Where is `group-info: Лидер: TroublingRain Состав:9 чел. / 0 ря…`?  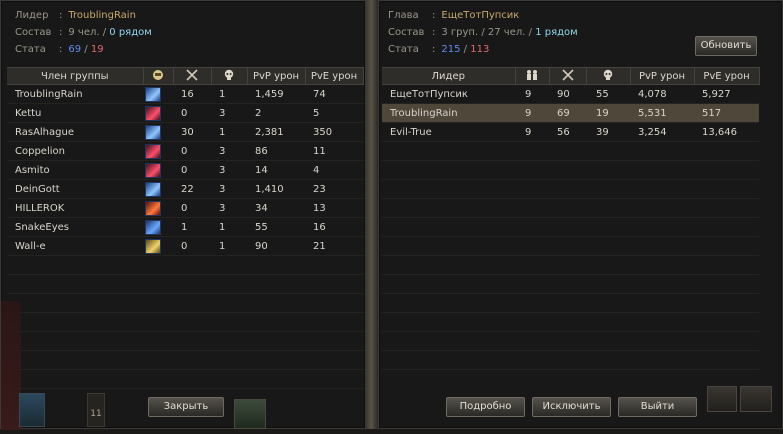
group-info: Лидер: TroublingRain Состав:9 чел. / 0 ря… is located at coordinates (83, 32).